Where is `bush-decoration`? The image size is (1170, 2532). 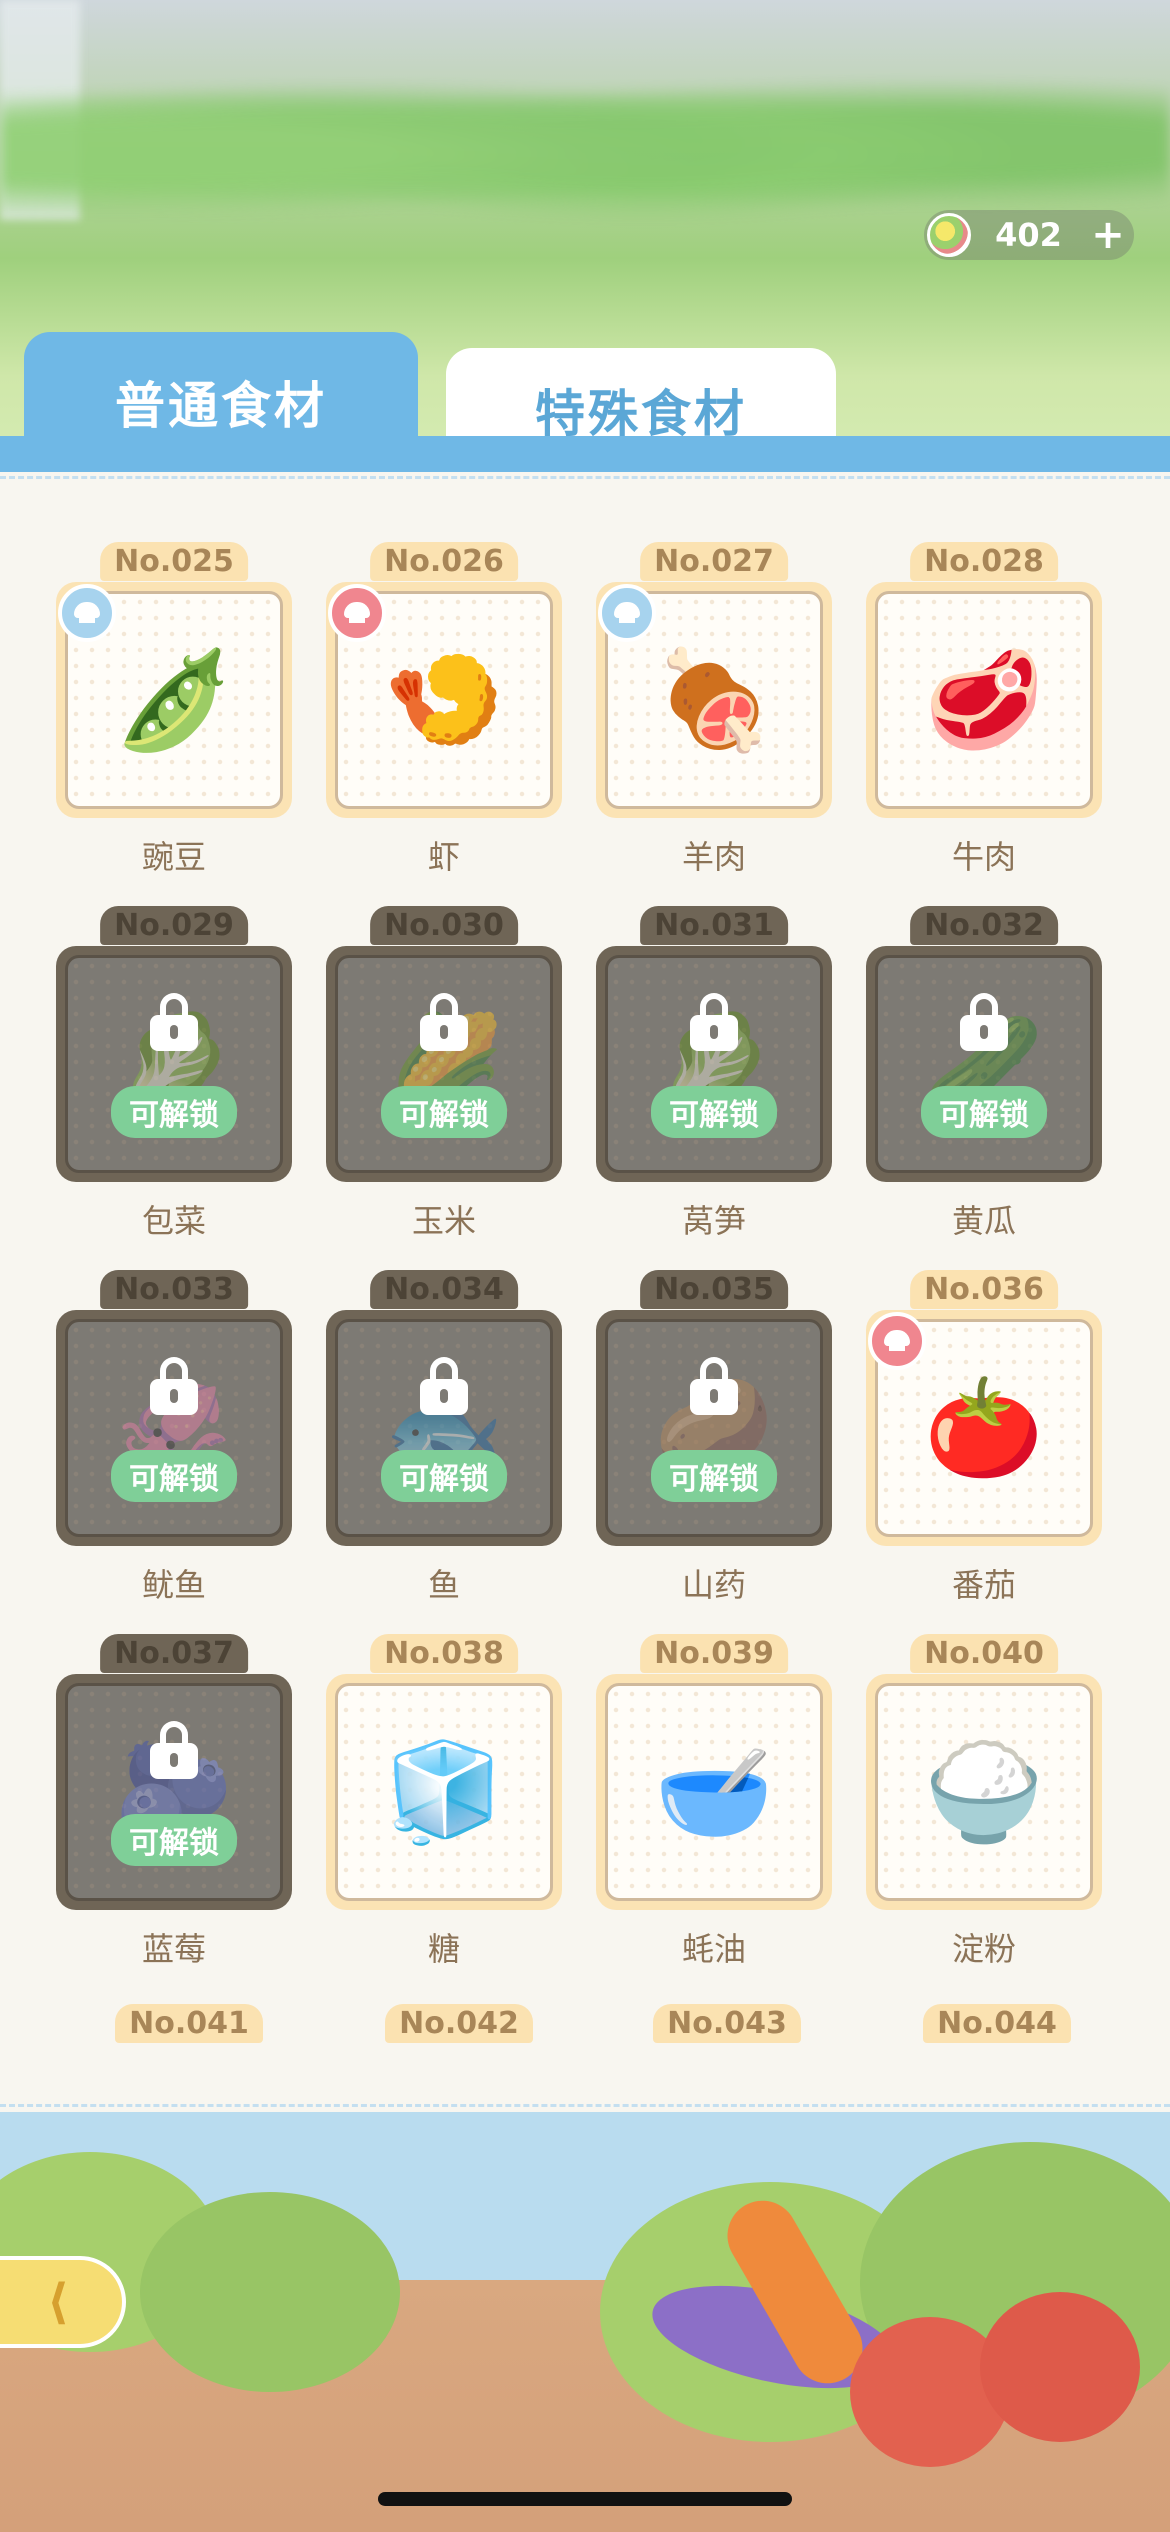
bush-decoration is located at coordinates (270, 2292).